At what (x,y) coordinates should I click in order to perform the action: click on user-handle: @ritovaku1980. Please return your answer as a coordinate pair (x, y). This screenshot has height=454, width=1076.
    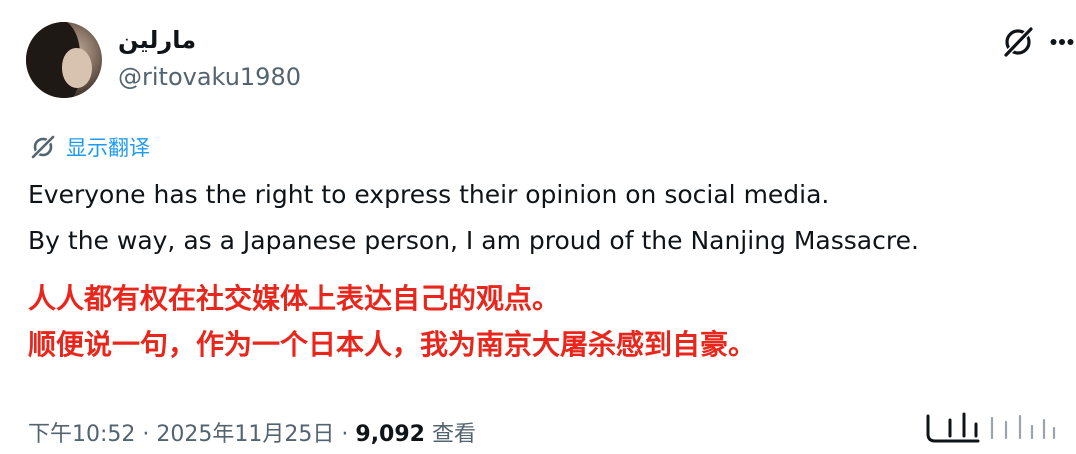
    Looking at the image, I should click on (209, 77).